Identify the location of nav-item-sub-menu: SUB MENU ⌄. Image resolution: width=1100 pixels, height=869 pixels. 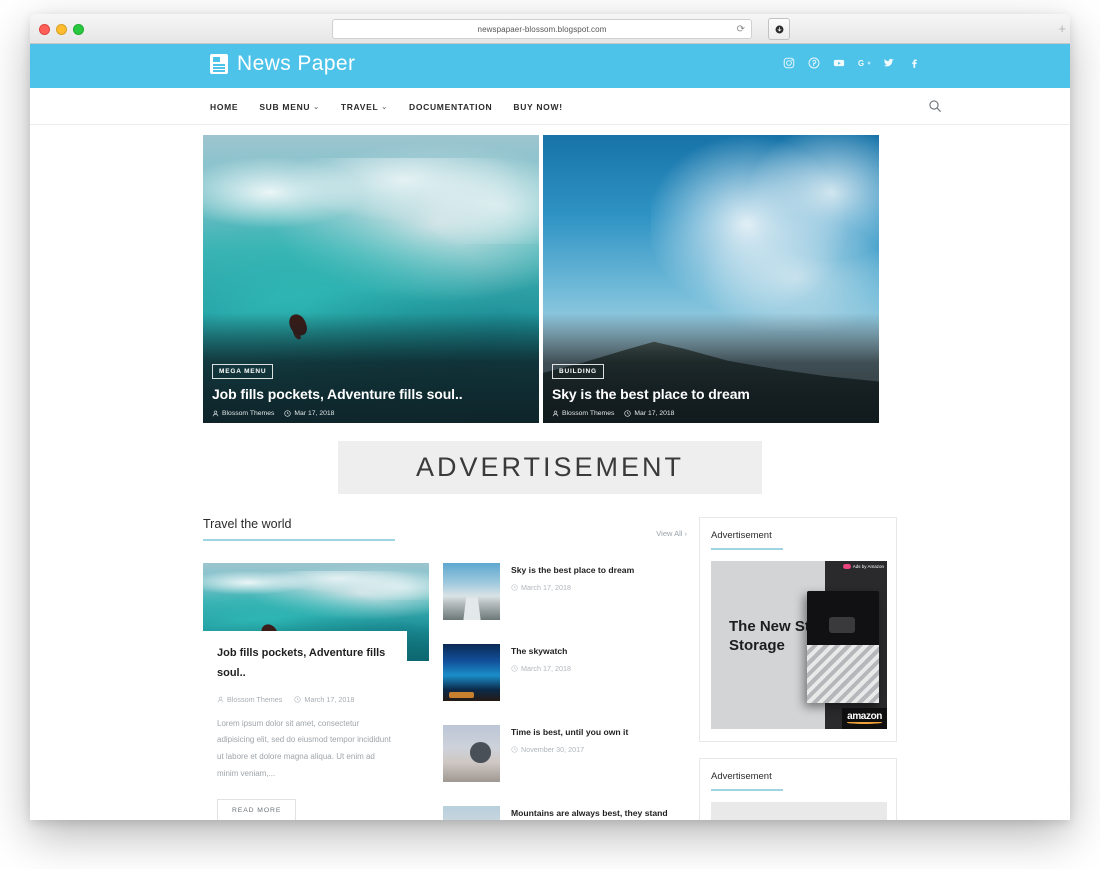
(289, 107).